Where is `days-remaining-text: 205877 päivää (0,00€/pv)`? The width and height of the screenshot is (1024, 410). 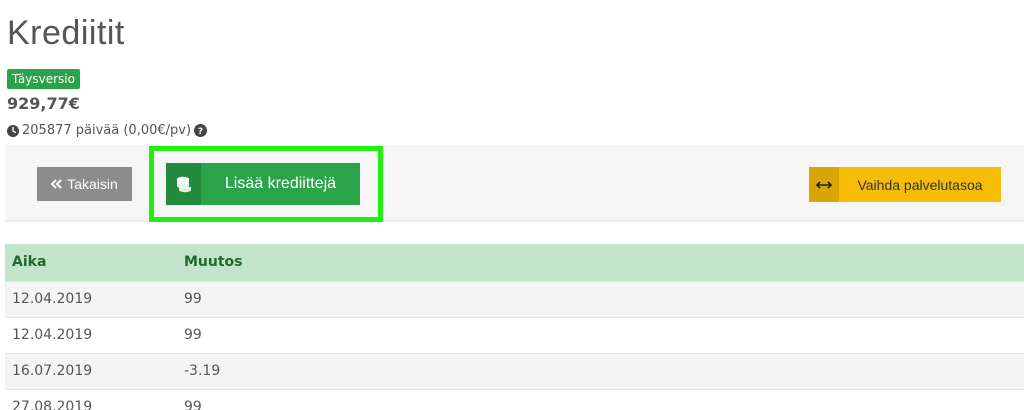 days-remaining-text: 205877 päivää (0,00€/pv) is located at coordinates (107, 130).